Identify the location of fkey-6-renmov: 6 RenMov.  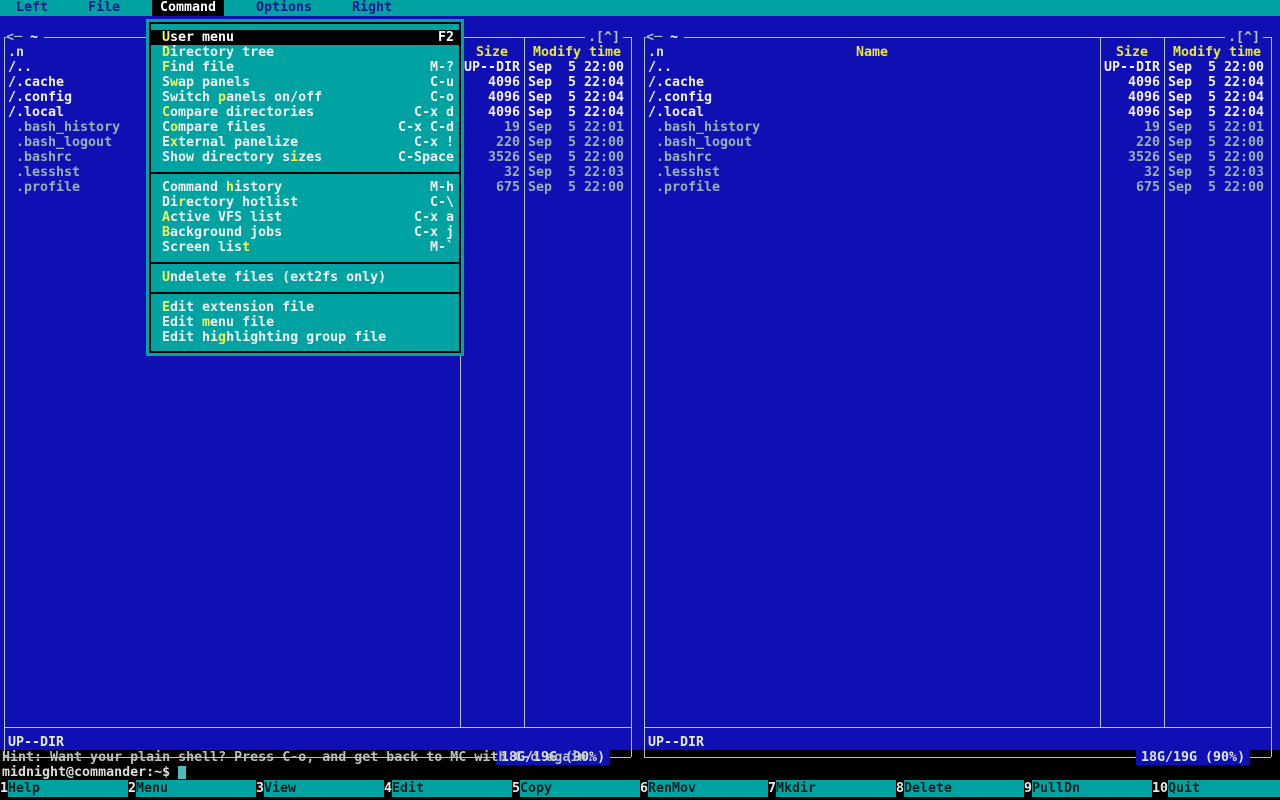
(704, 788).